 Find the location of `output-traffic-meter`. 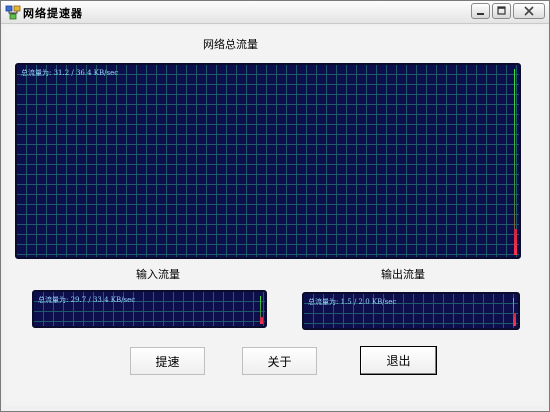

output-traffic-meter is located at coordinates (514, 311).